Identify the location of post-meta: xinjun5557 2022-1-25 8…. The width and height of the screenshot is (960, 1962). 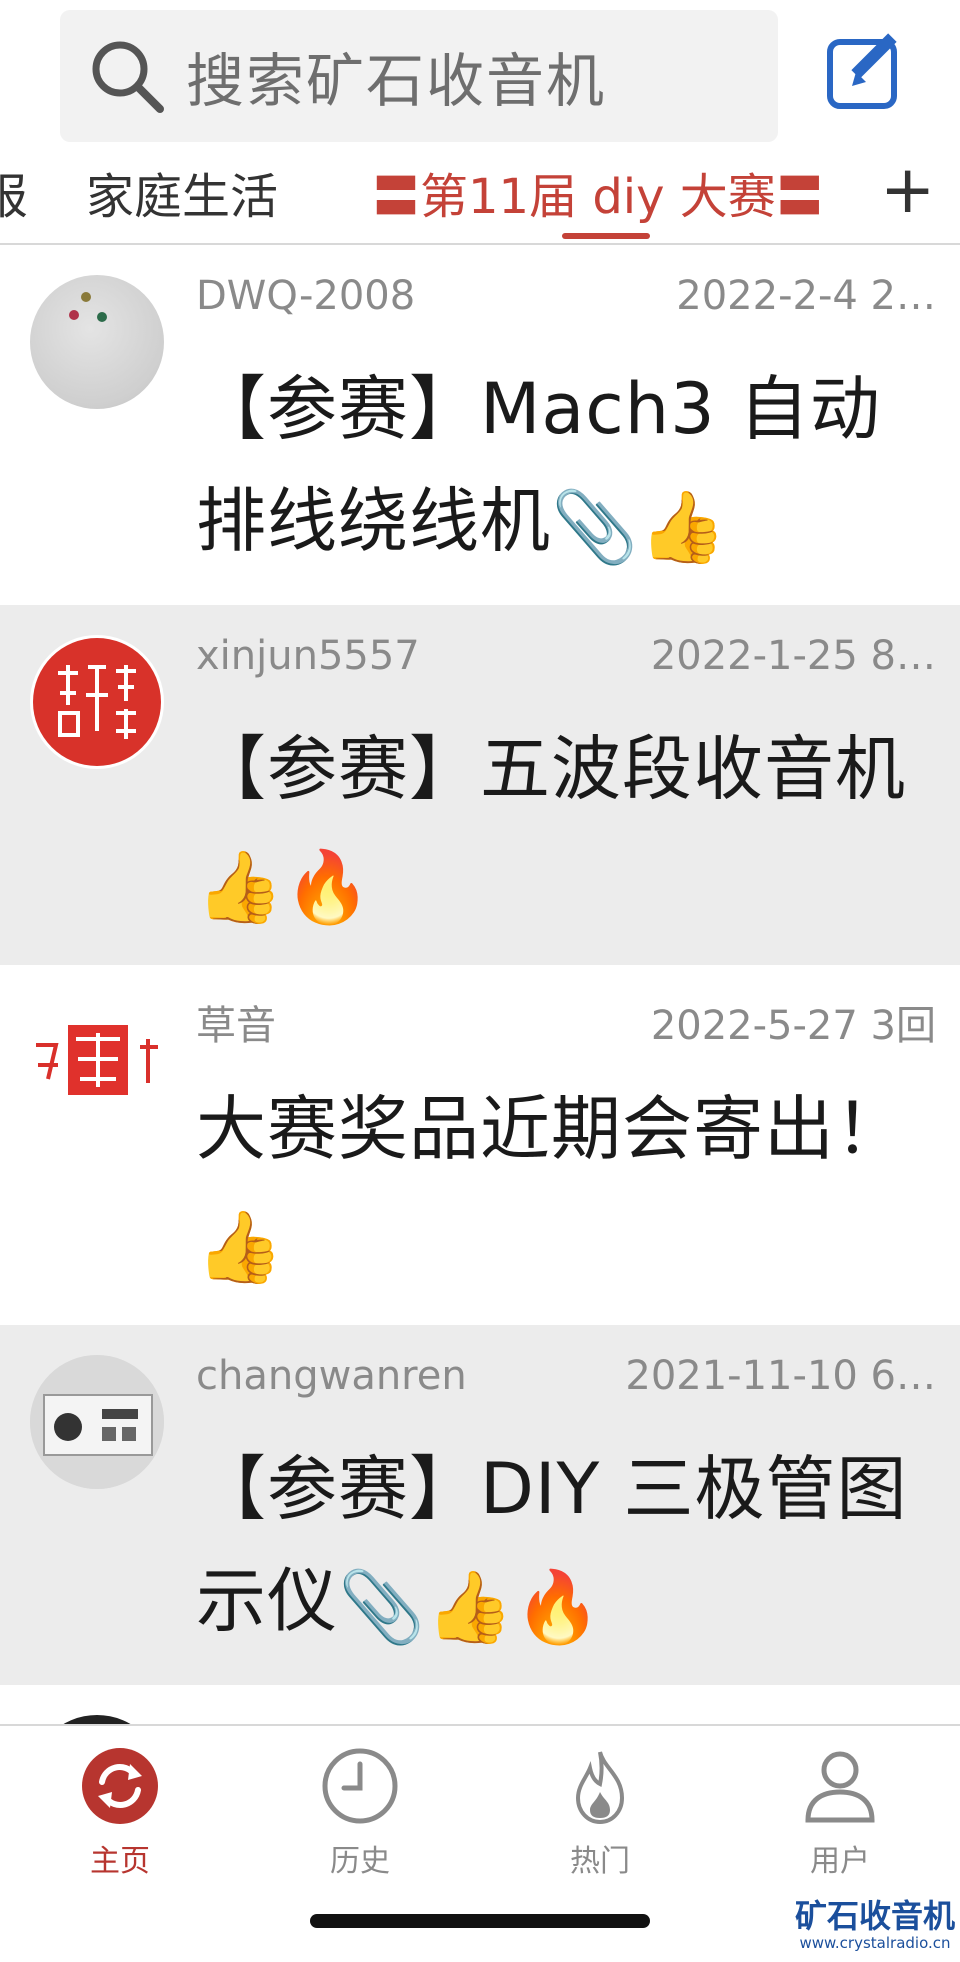
(566, 658).